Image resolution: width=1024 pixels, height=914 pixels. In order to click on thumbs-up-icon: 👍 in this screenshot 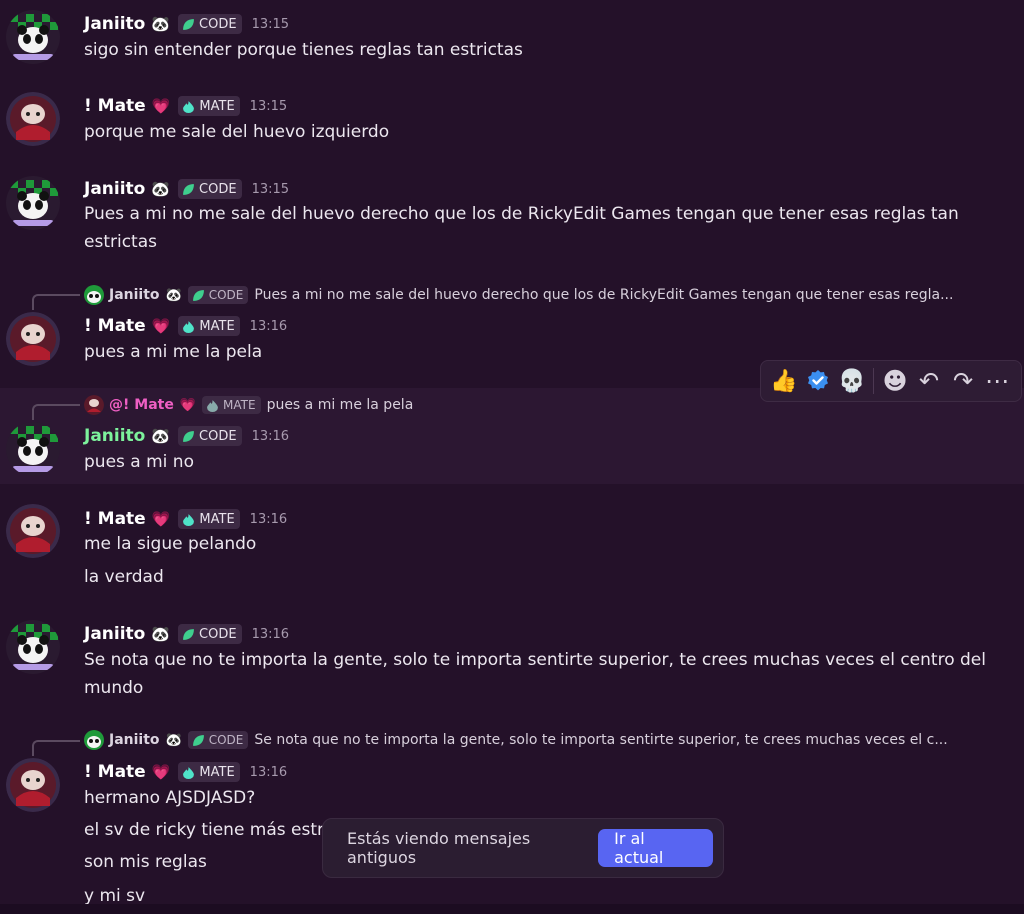, I will do `click(784, 381)`.